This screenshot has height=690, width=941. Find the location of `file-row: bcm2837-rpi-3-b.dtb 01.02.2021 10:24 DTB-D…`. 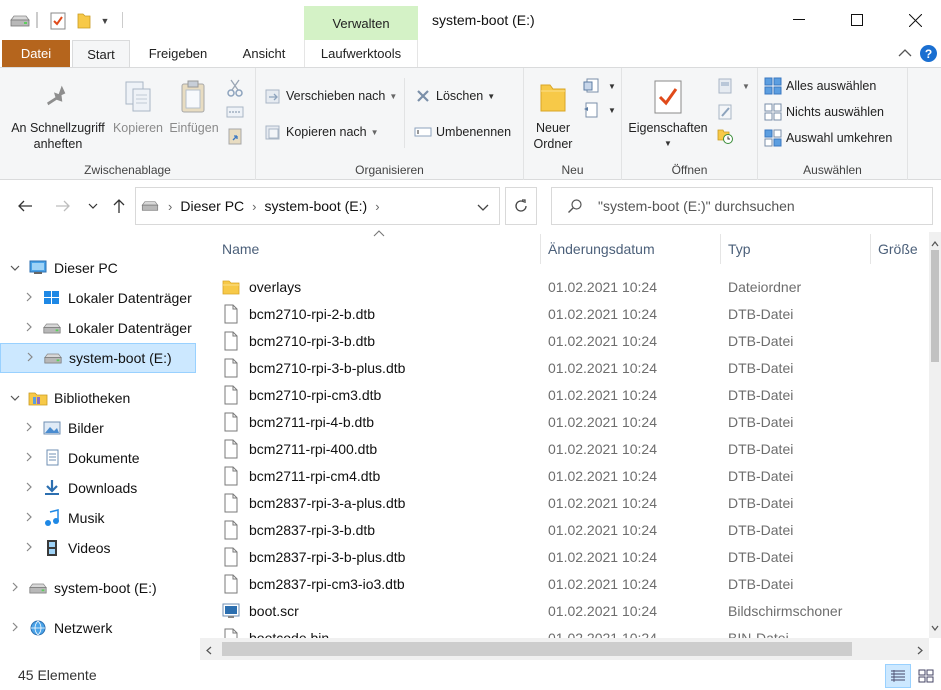

file-row: bcm2837-rpi-3-b.dtb 01.02.2021 10:24 DTB-D… is located at coordinates (571, 529).